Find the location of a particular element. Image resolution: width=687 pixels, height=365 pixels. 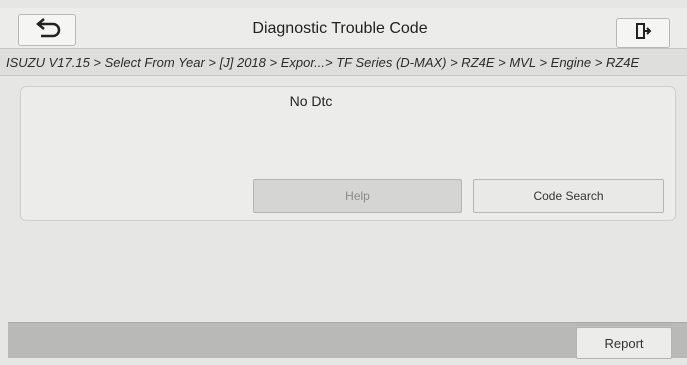

dtc-status-message: No Dtc is located at coordinates (311, 101).